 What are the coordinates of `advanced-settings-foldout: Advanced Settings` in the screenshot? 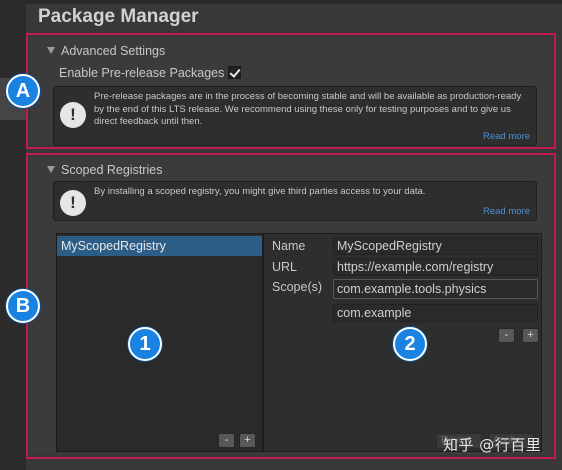 It's located at (106, 51).